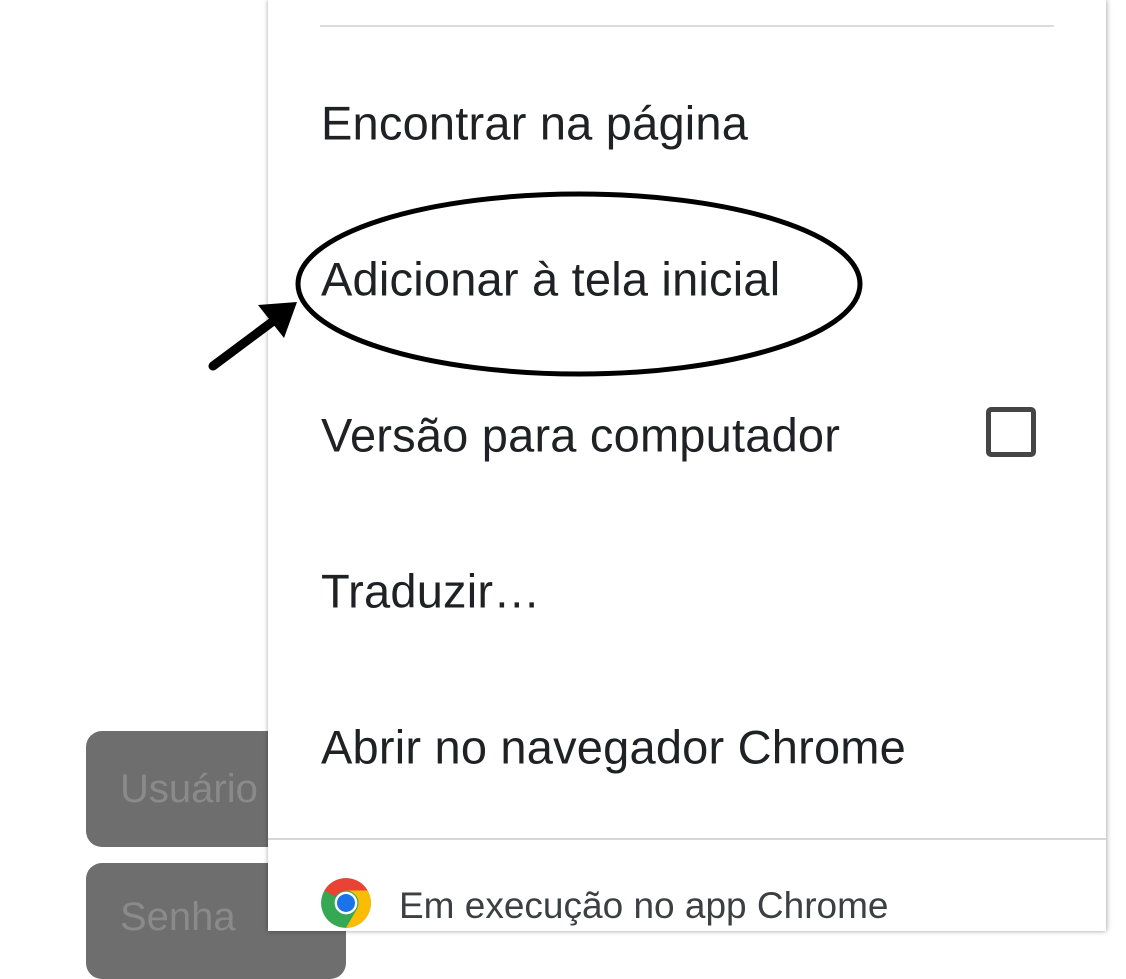 The height and width of the screenshot is (979, 1126). I want to click on menu-item-label: Encontrar na página, so click(535, 123).